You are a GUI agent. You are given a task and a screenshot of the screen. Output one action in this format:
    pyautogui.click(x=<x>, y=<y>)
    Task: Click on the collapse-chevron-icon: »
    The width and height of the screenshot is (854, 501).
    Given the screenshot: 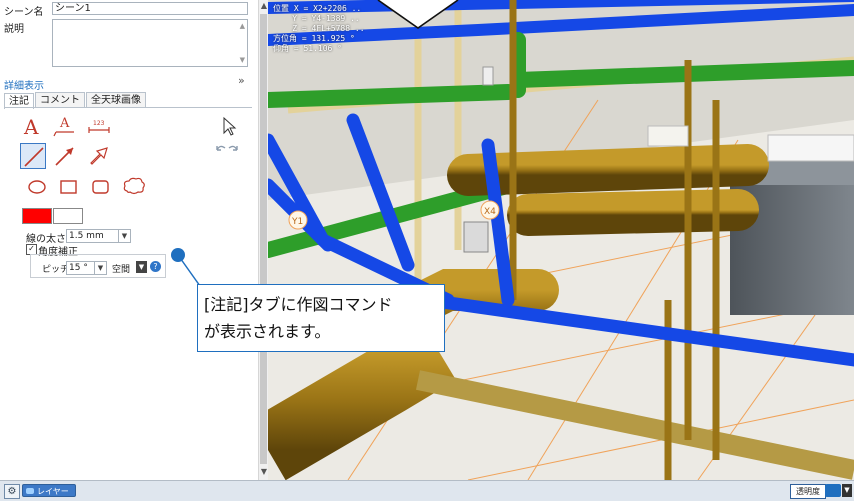 What is the action you would take?
    pyautogui.click(x=241, y=80)
    